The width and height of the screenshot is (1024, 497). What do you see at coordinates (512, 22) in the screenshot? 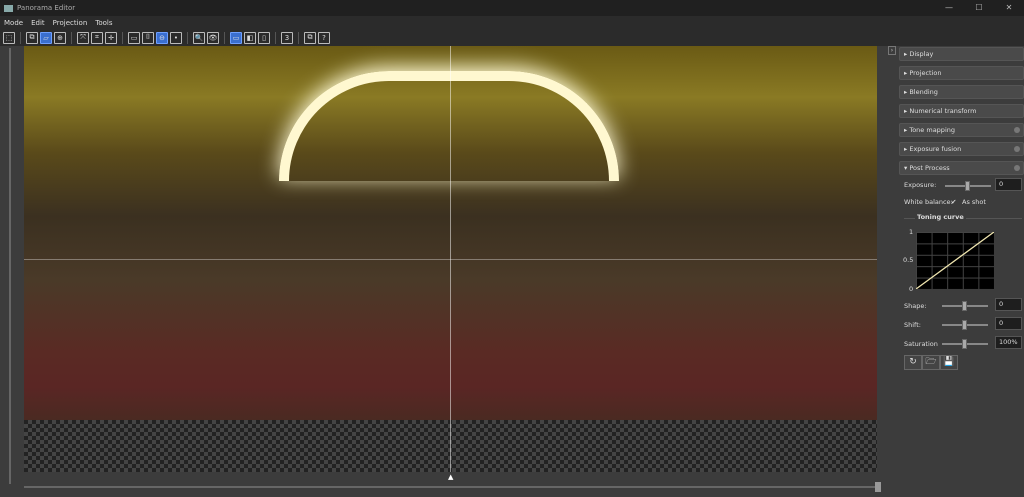
I see `menu-bar: Mode Edit Projection Tools` at bounding box center [512, 22].